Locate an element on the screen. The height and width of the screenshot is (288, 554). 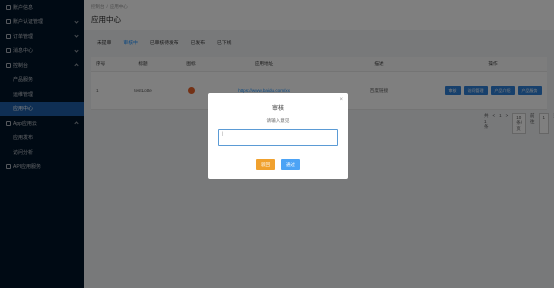
approve-button: 通过 is located at coordinates (290, 164).